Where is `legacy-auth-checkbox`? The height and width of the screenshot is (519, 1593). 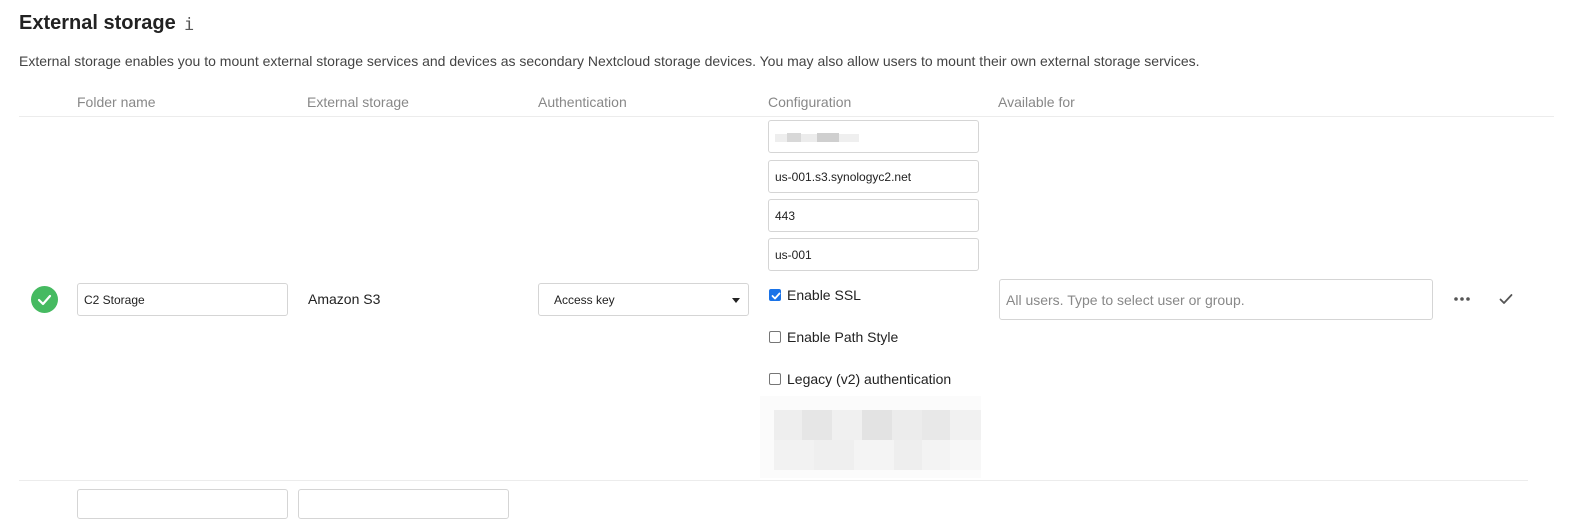 legacy-auth-checkbox is located at coordinates (775, 379).